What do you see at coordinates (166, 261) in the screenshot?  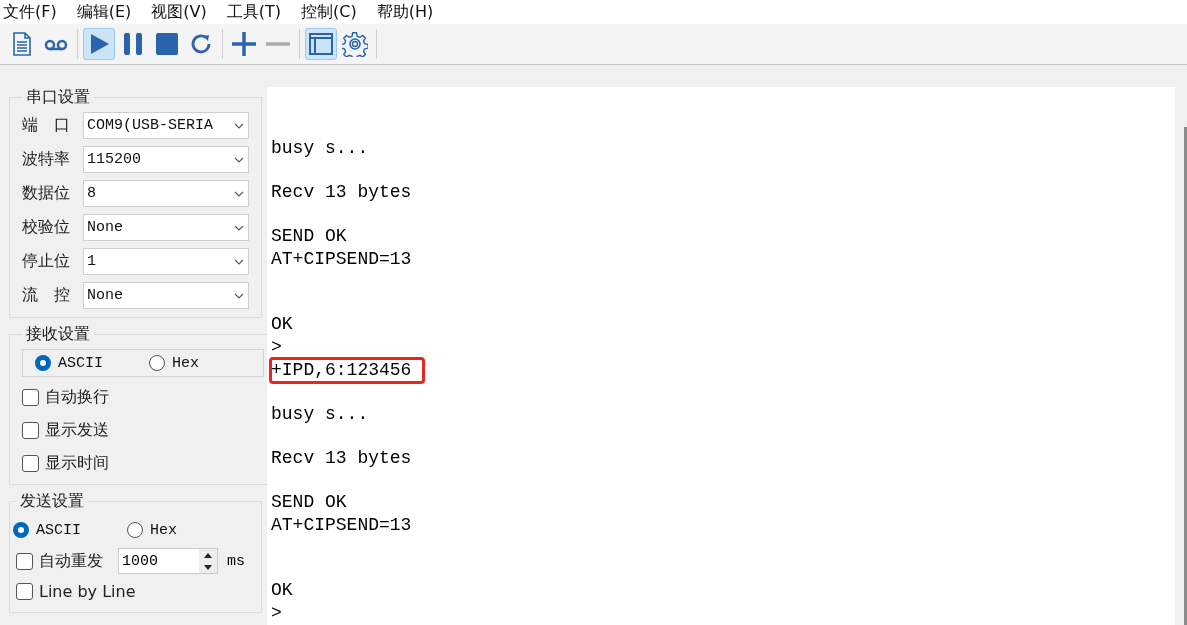 I see `dropdown: 1` at bounding box center [166, 261].